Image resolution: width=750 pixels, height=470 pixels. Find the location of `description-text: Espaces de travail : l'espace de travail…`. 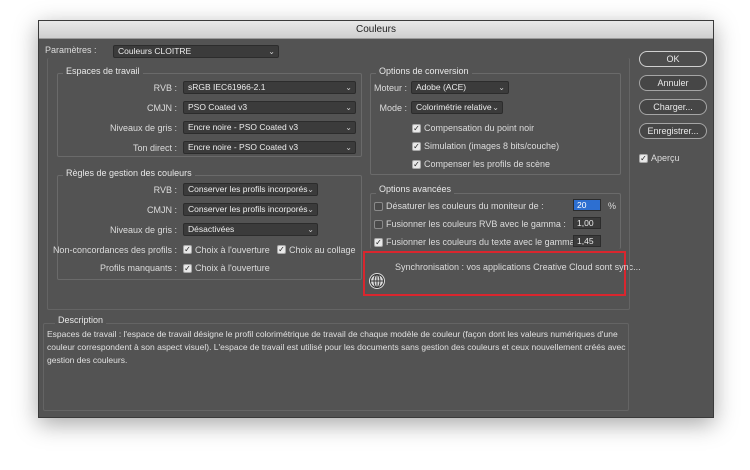

description-text: Espaces de travail : l'espace de travail… is located at coordinates (336, 347).